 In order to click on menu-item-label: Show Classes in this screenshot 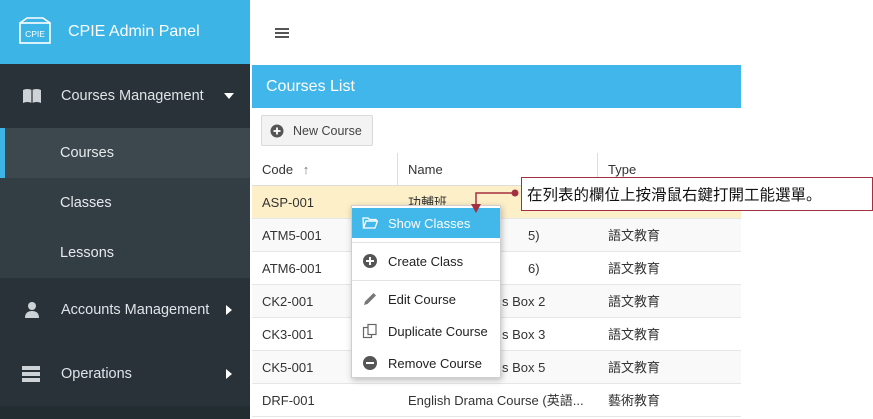, I will do `click(429, 223)`.